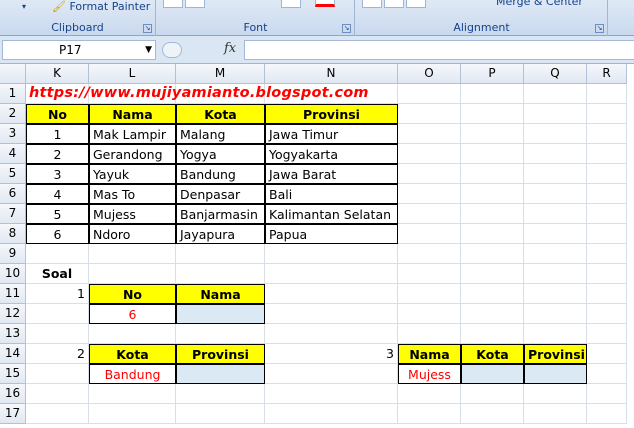  Describe the element at coordinates (132, 234) in the screenshot. I see `table-cell: Ndoro` at that location.